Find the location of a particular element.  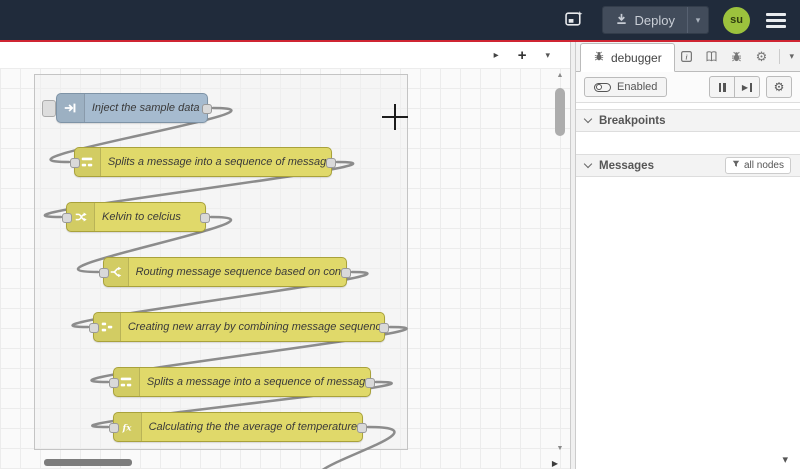

horizontal-scrollbar-thumb is located at coordinates (88, 462).